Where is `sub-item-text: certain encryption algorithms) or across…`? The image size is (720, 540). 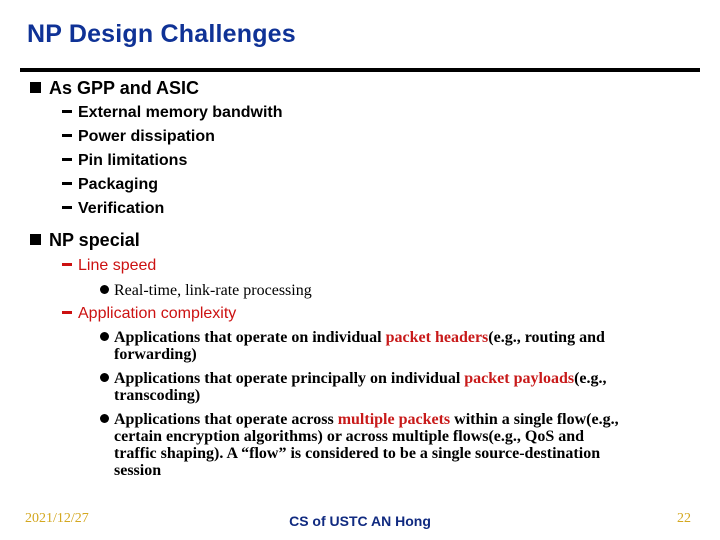 sub-item-text: certain encryption algorithms) or across… is located at coordinates (349, 436).